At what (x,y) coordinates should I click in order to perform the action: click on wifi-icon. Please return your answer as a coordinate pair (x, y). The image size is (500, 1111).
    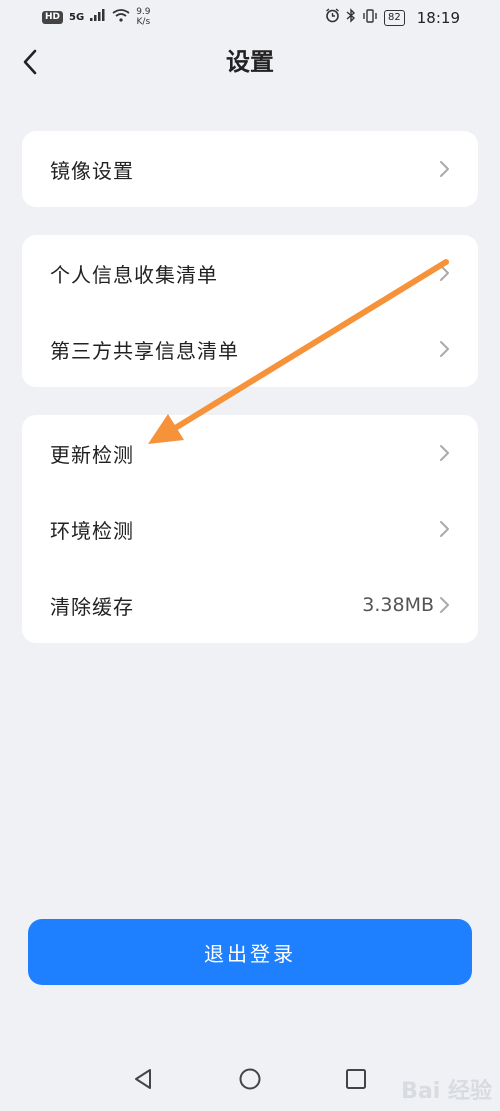
    Looking at the image, I should click on (121, 17).